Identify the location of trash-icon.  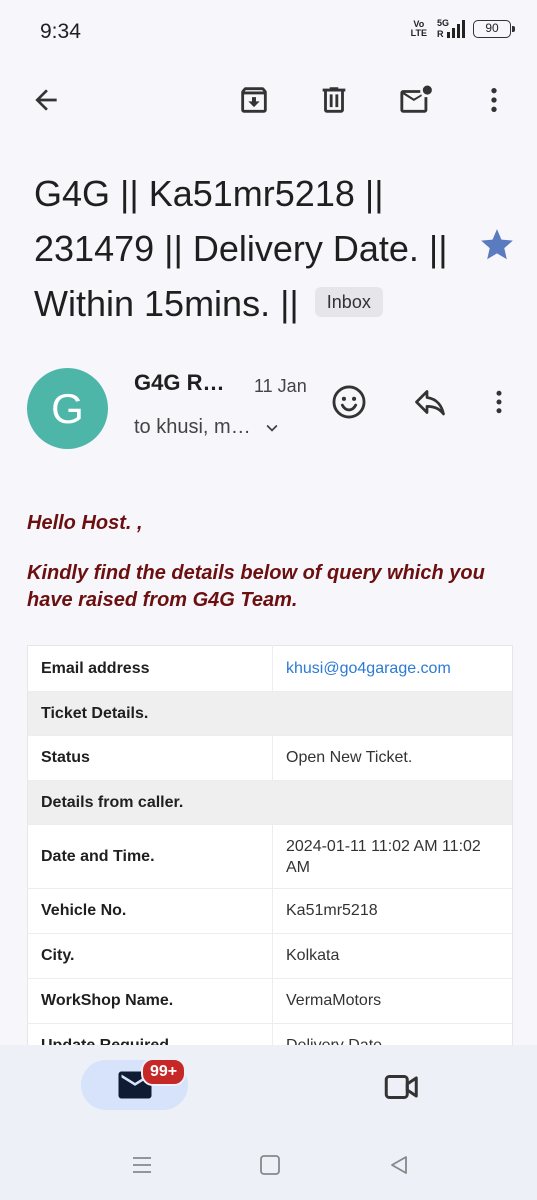
(334, 100).